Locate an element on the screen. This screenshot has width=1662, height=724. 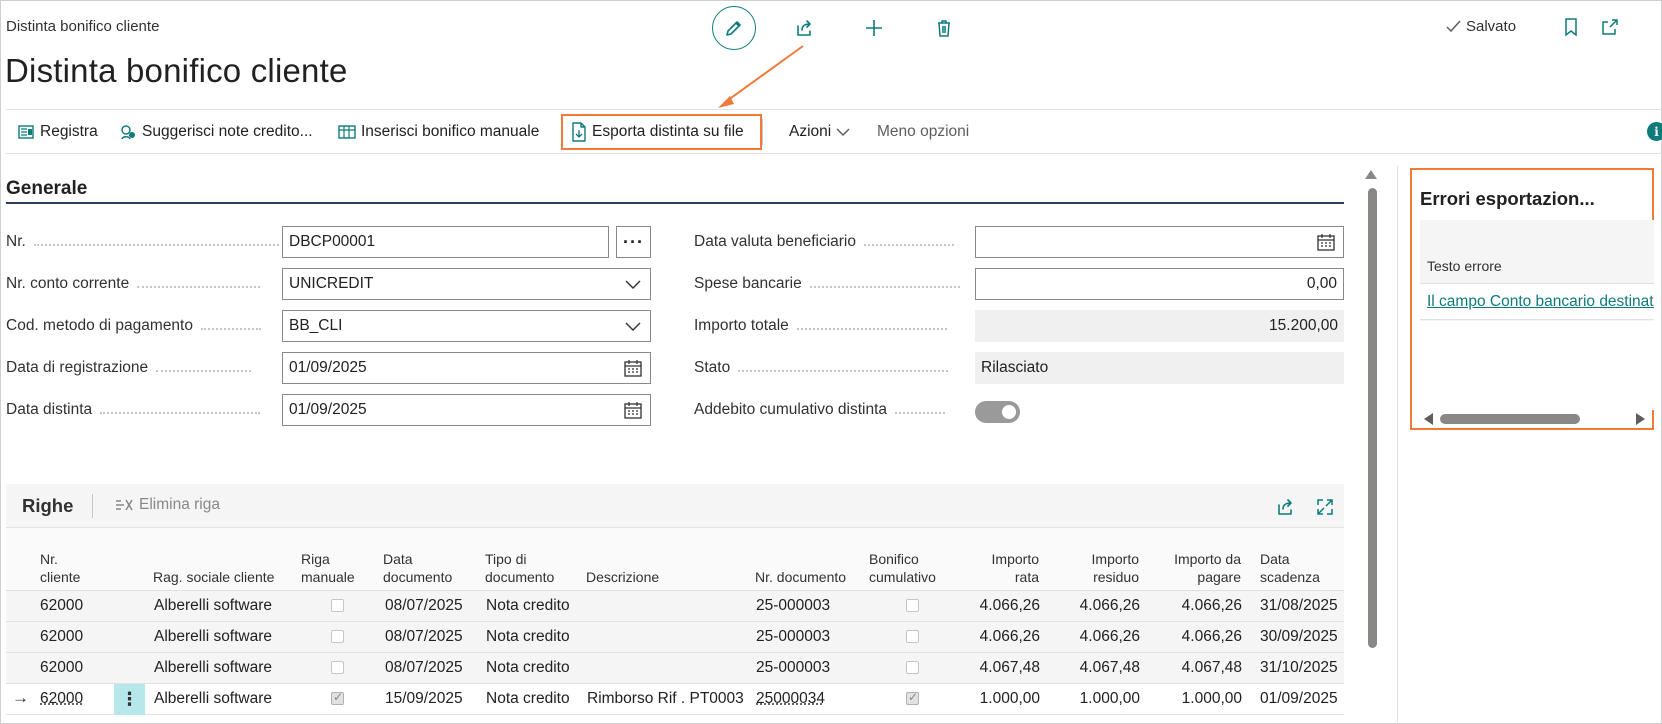
section-divider is located at coordinates (675, 203).